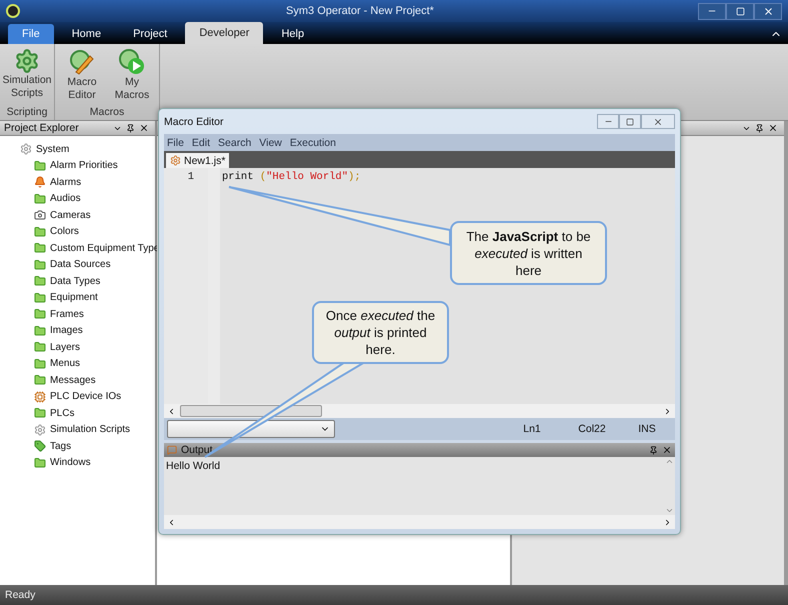 The height and width of the screenshot is (605, 788). I want to click on tree-item: Data Types, so click(75, 281).